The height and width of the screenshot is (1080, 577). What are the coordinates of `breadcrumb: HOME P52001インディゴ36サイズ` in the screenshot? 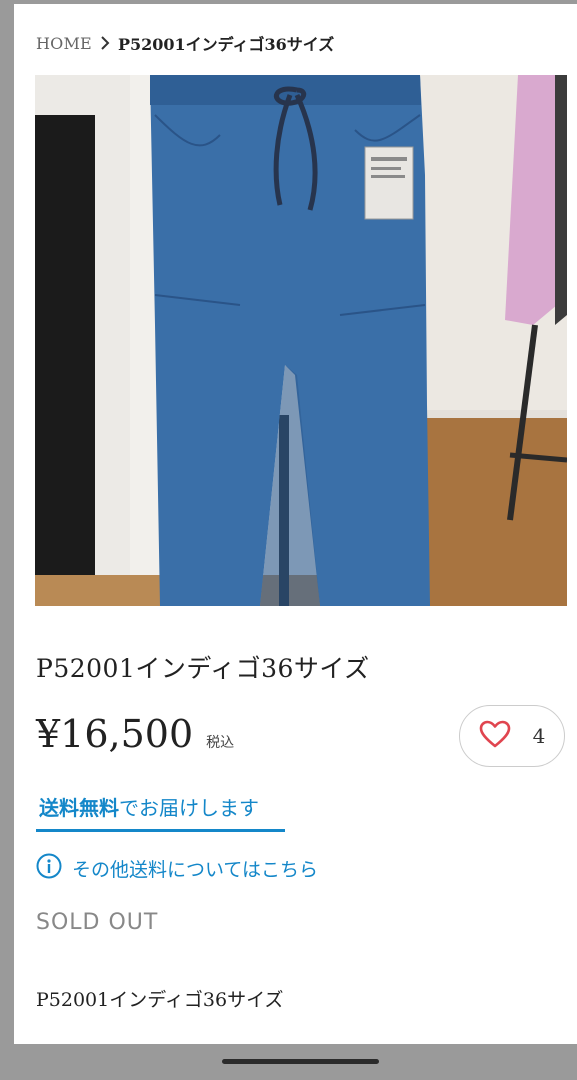 It's located at (185, 43).